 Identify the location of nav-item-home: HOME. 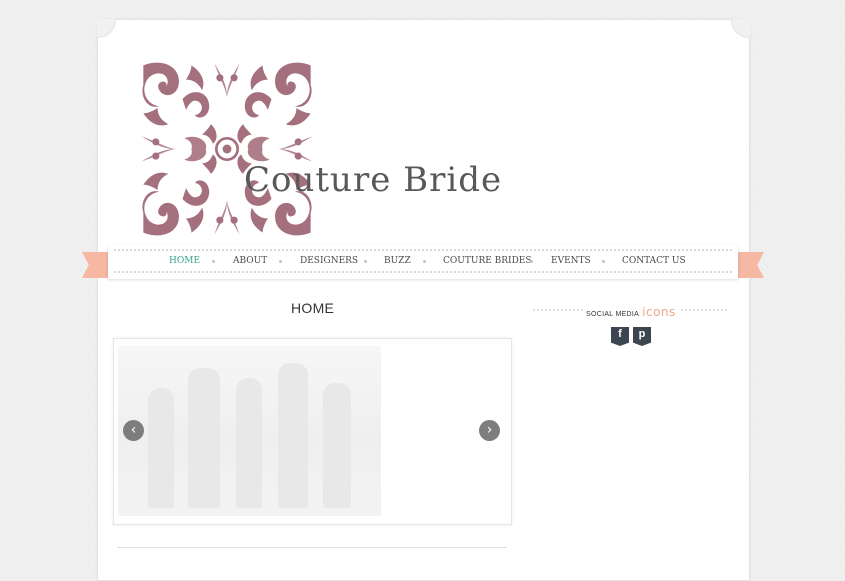
(184, 261).